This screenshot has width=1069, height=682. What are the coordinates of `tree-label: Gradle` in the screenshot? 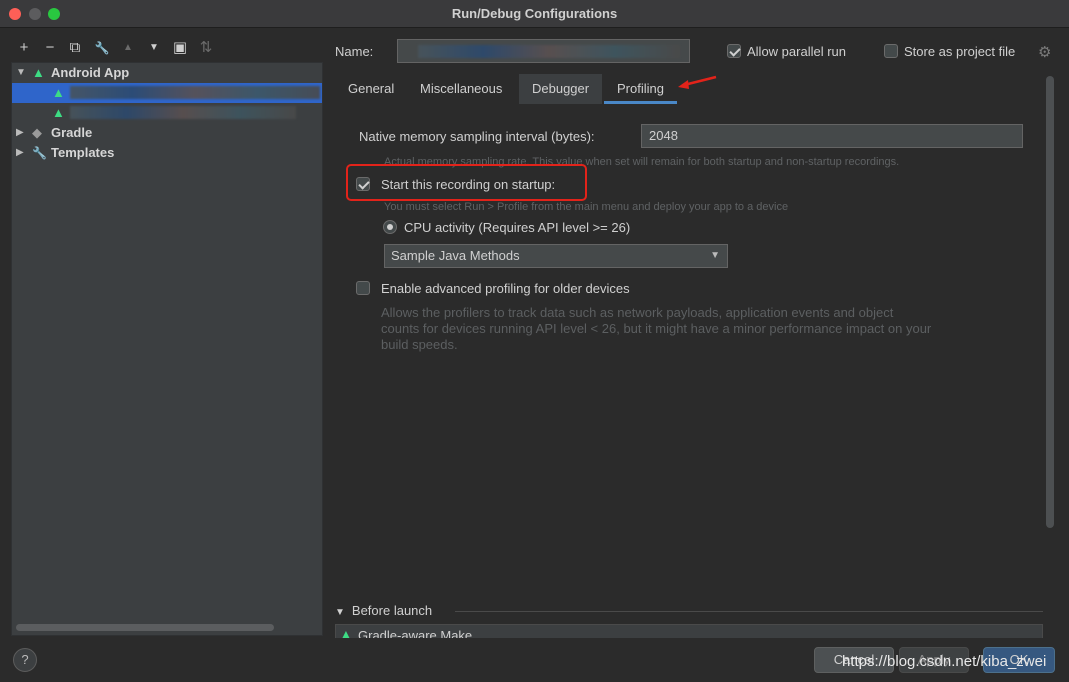 It's located at (72, 132).